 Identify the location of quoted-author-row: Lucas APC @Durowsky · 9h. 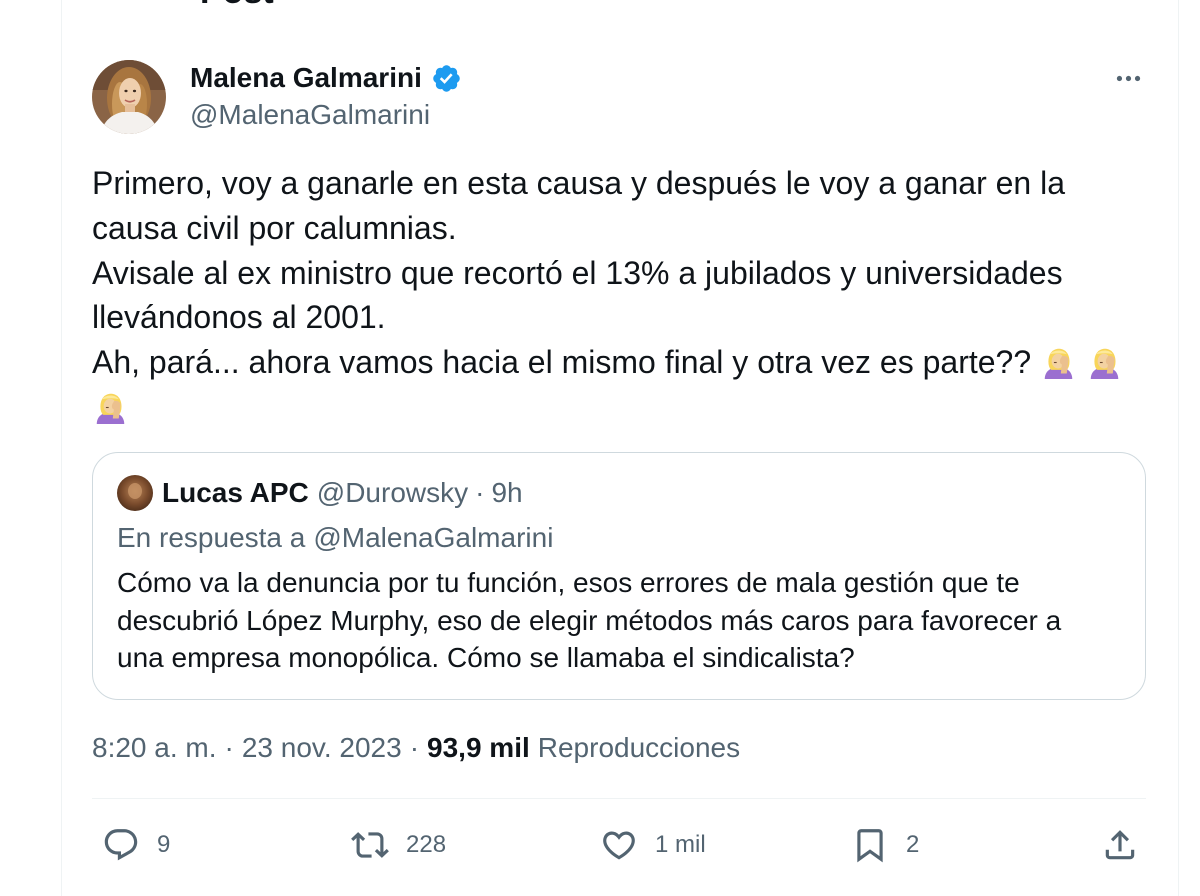
(342, 493).